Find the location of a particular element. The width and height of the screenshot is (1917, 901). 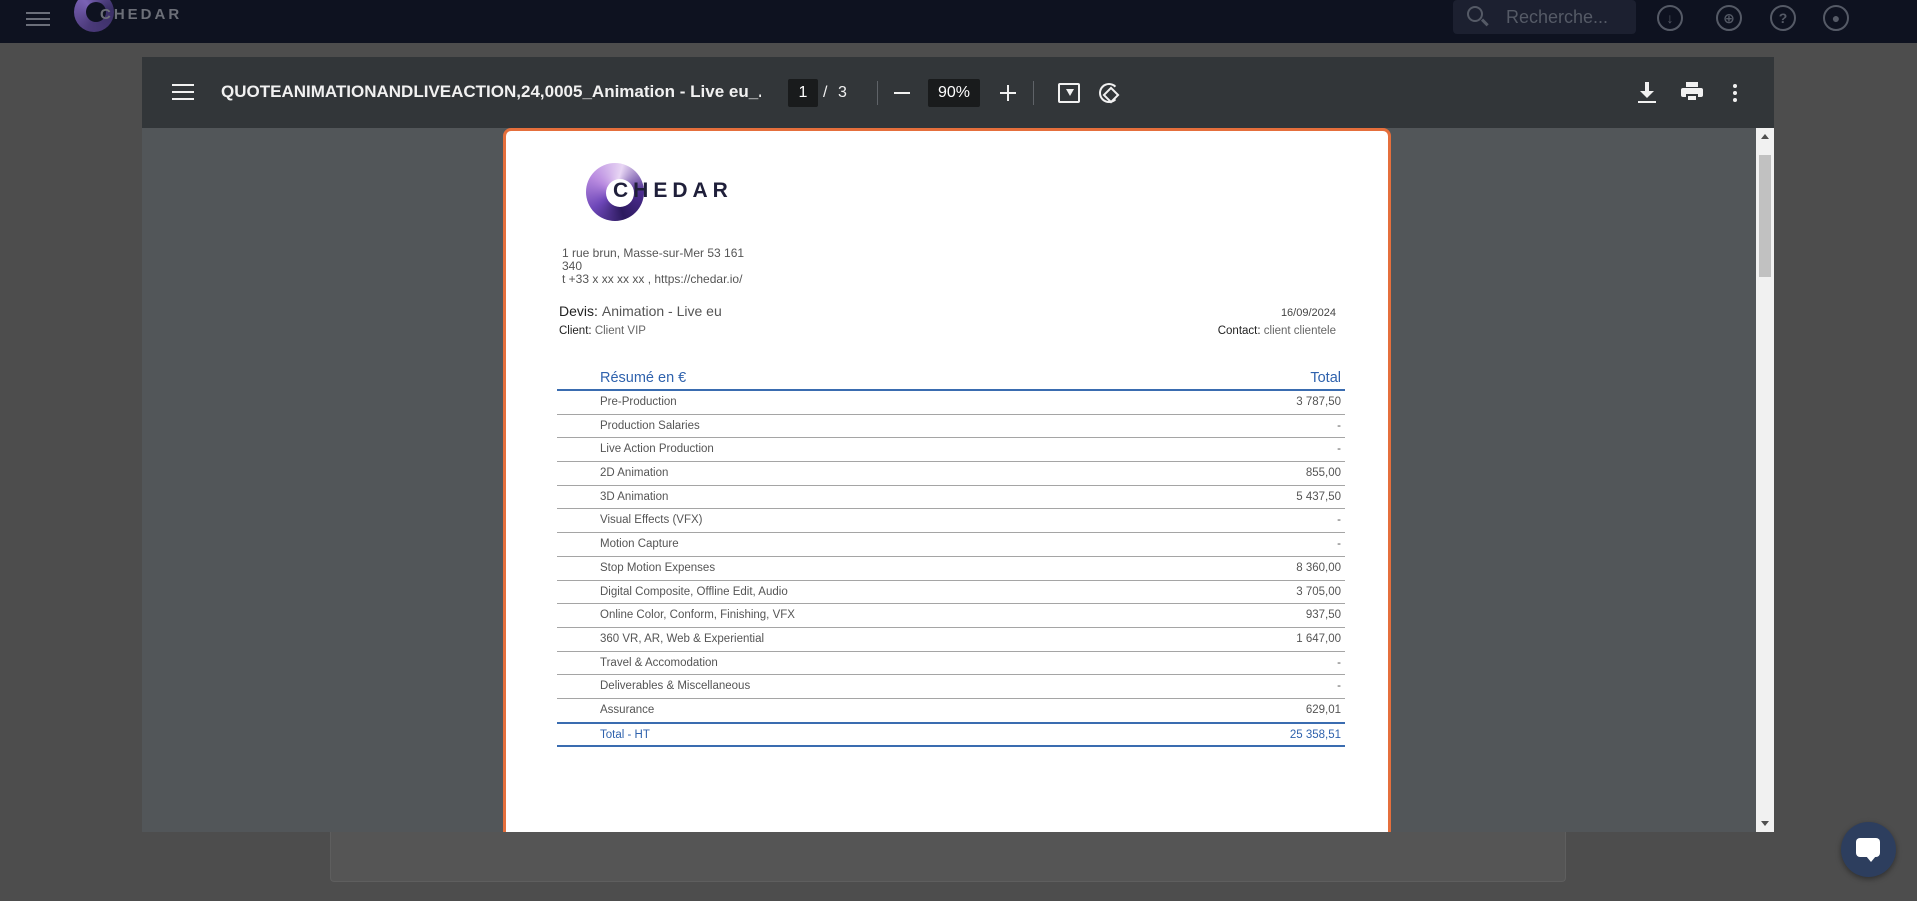

row-label: Digital Composite, Offline Edit, Audio is located at coordinates (694, 591).